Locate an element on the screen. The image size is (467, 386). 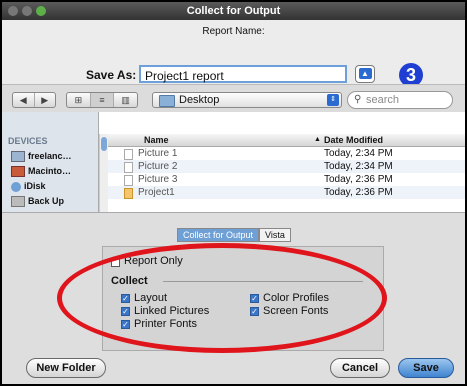
collect-heading: Collect is located at coordinates (129, 281).